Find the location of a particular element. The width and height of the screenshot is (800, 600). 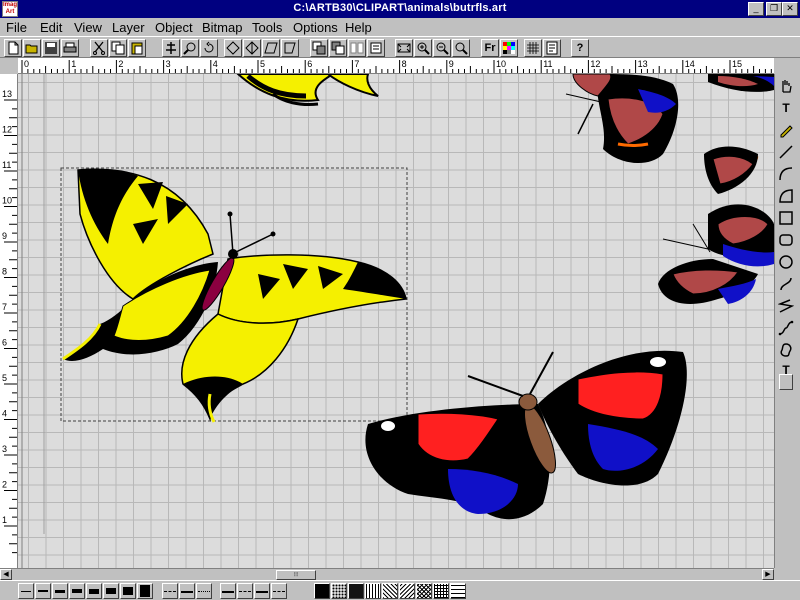

scroll-left-arrow: ◀ is located at coordinates (6, 574).